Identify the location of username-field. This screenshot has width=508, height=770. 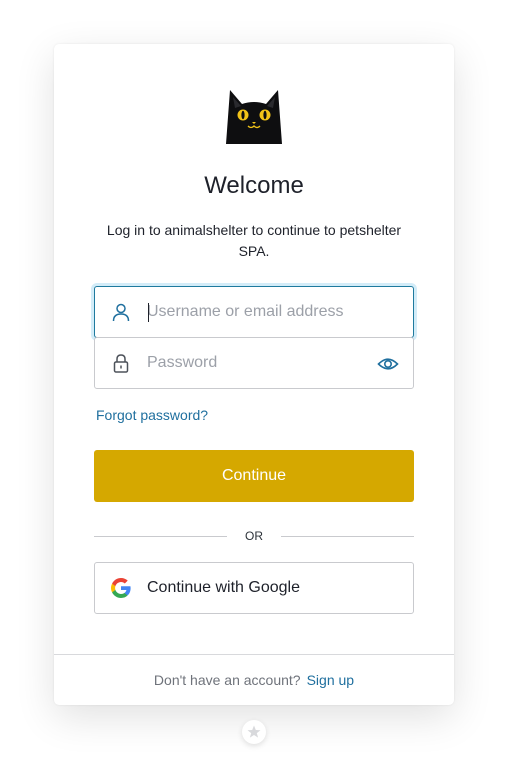
(254, 312).